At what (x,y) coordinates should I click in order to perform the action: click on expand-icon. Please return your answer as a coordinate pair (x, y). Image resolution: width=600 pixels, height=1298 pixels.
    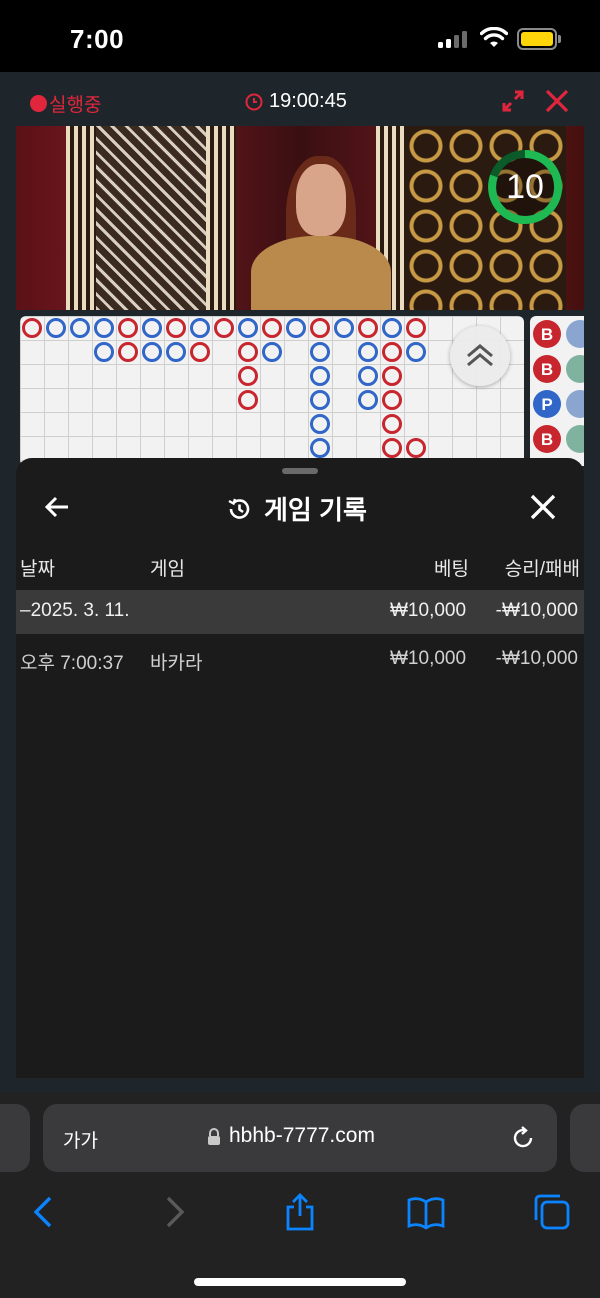
    Looking at the image, I should click on (513, 101).